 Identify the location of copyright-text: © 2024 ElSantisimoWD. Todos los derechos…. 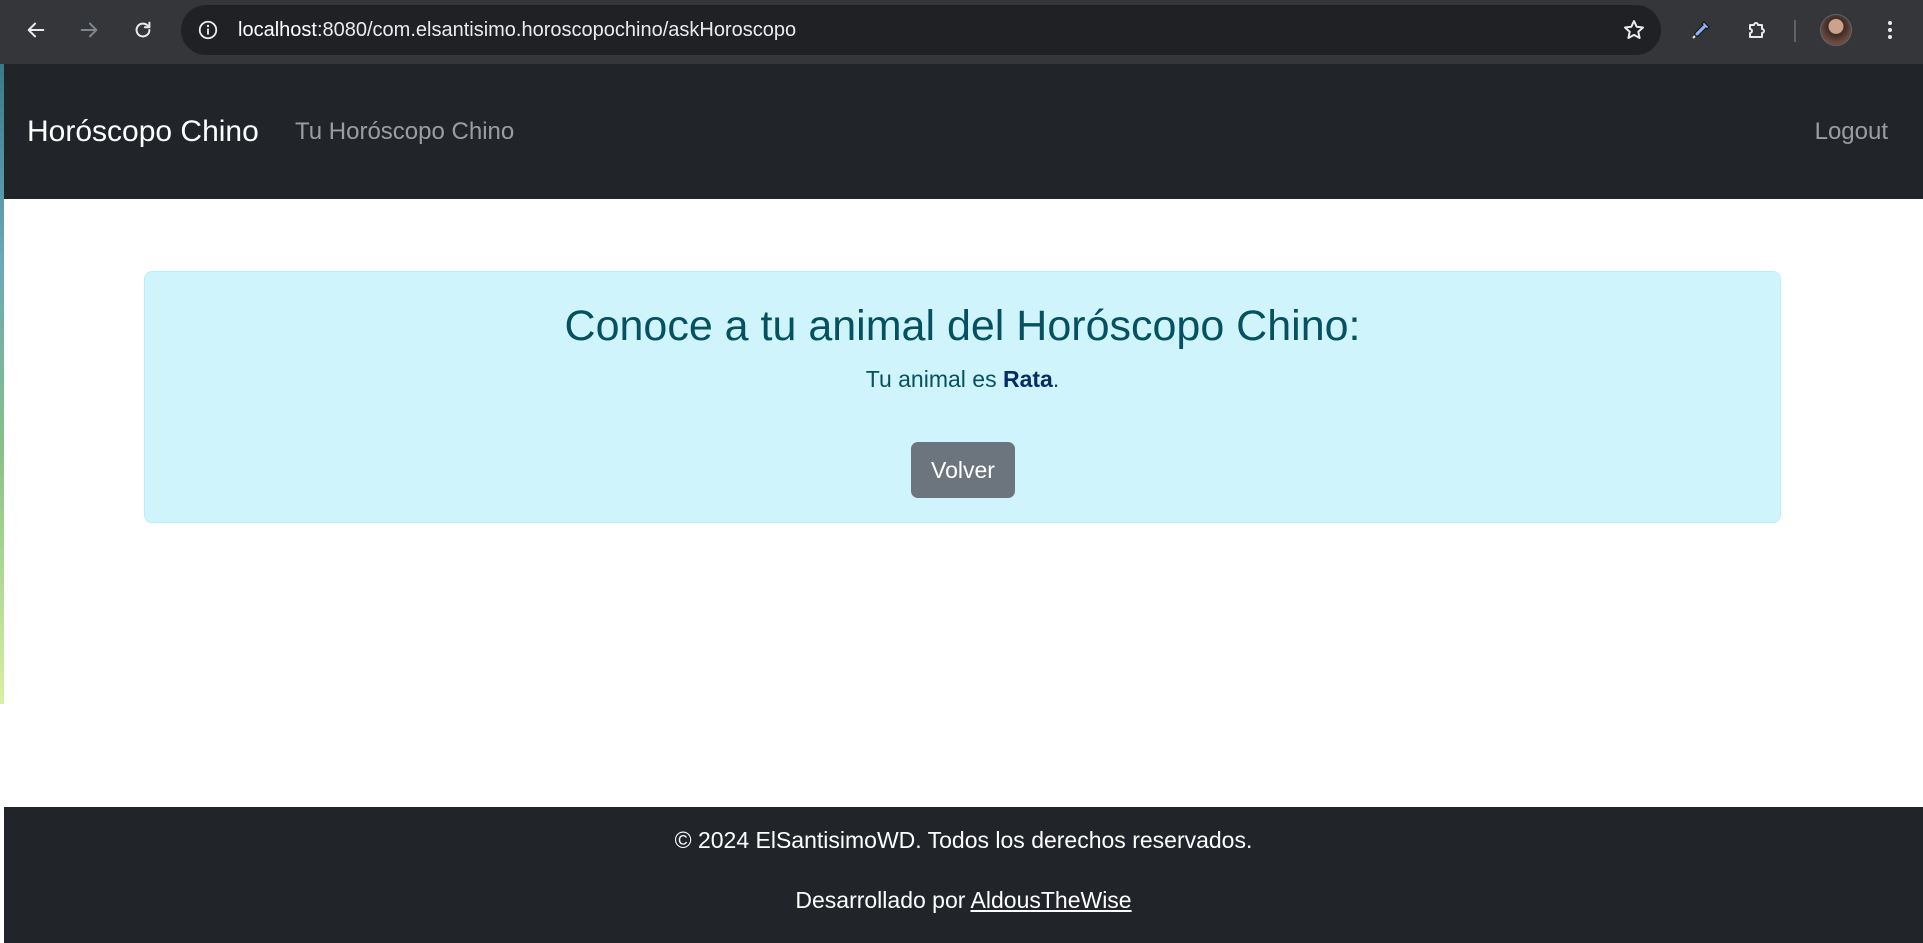
(963, 840).